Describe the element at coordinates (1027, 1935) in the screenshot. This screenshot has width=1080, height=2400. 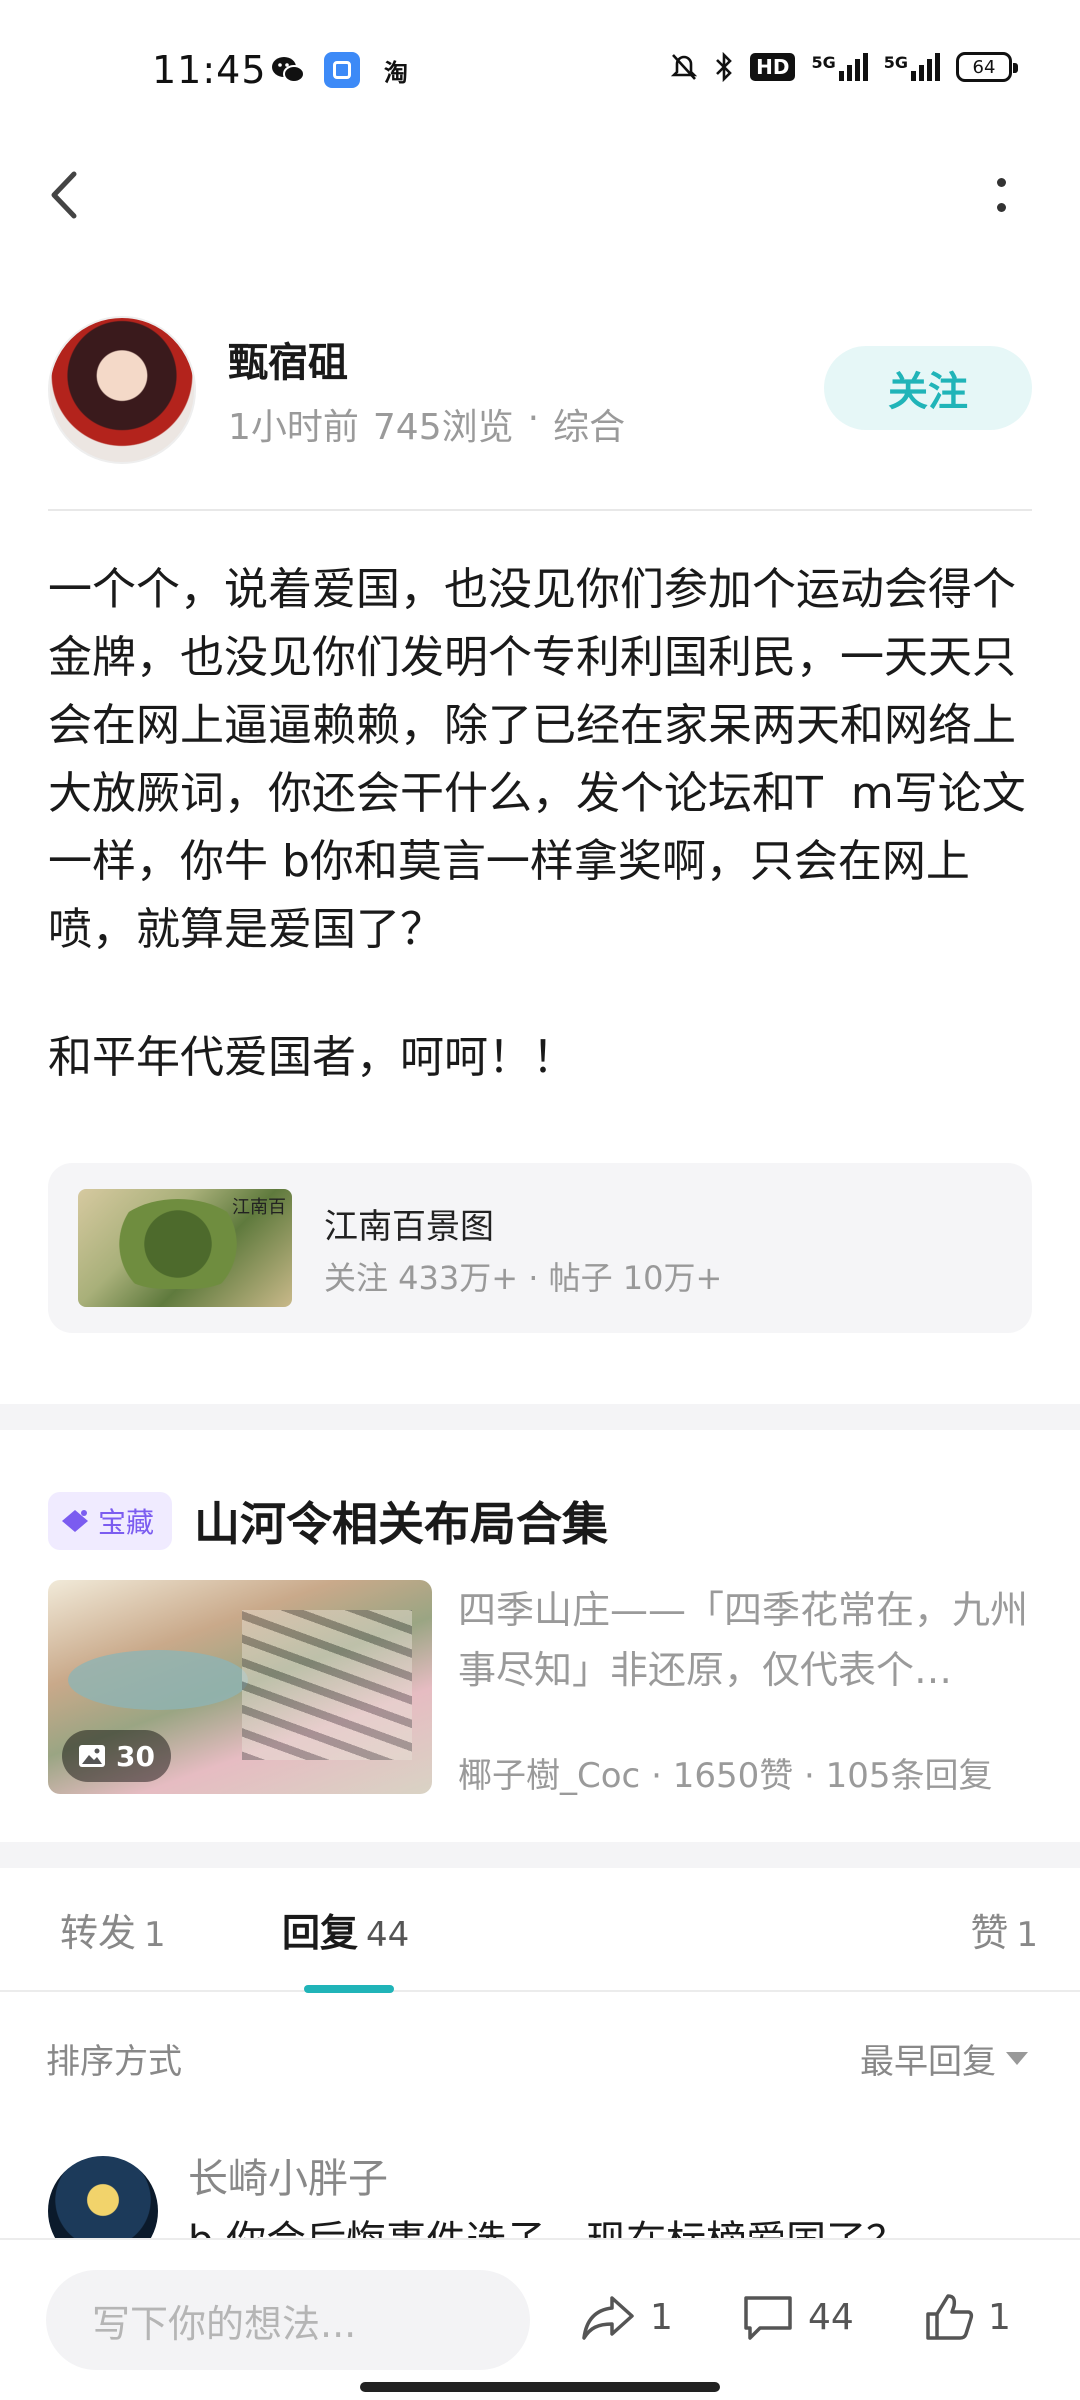
I see `tab-like-count: 1` at that location.